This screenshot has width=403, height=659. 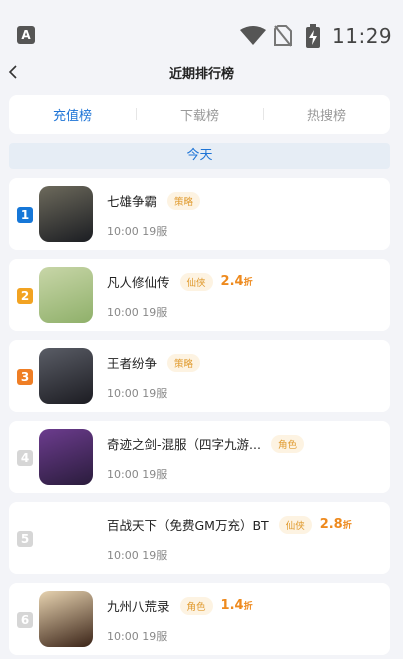 I want to click on no-sim-icon, so click(x=283, y=36).